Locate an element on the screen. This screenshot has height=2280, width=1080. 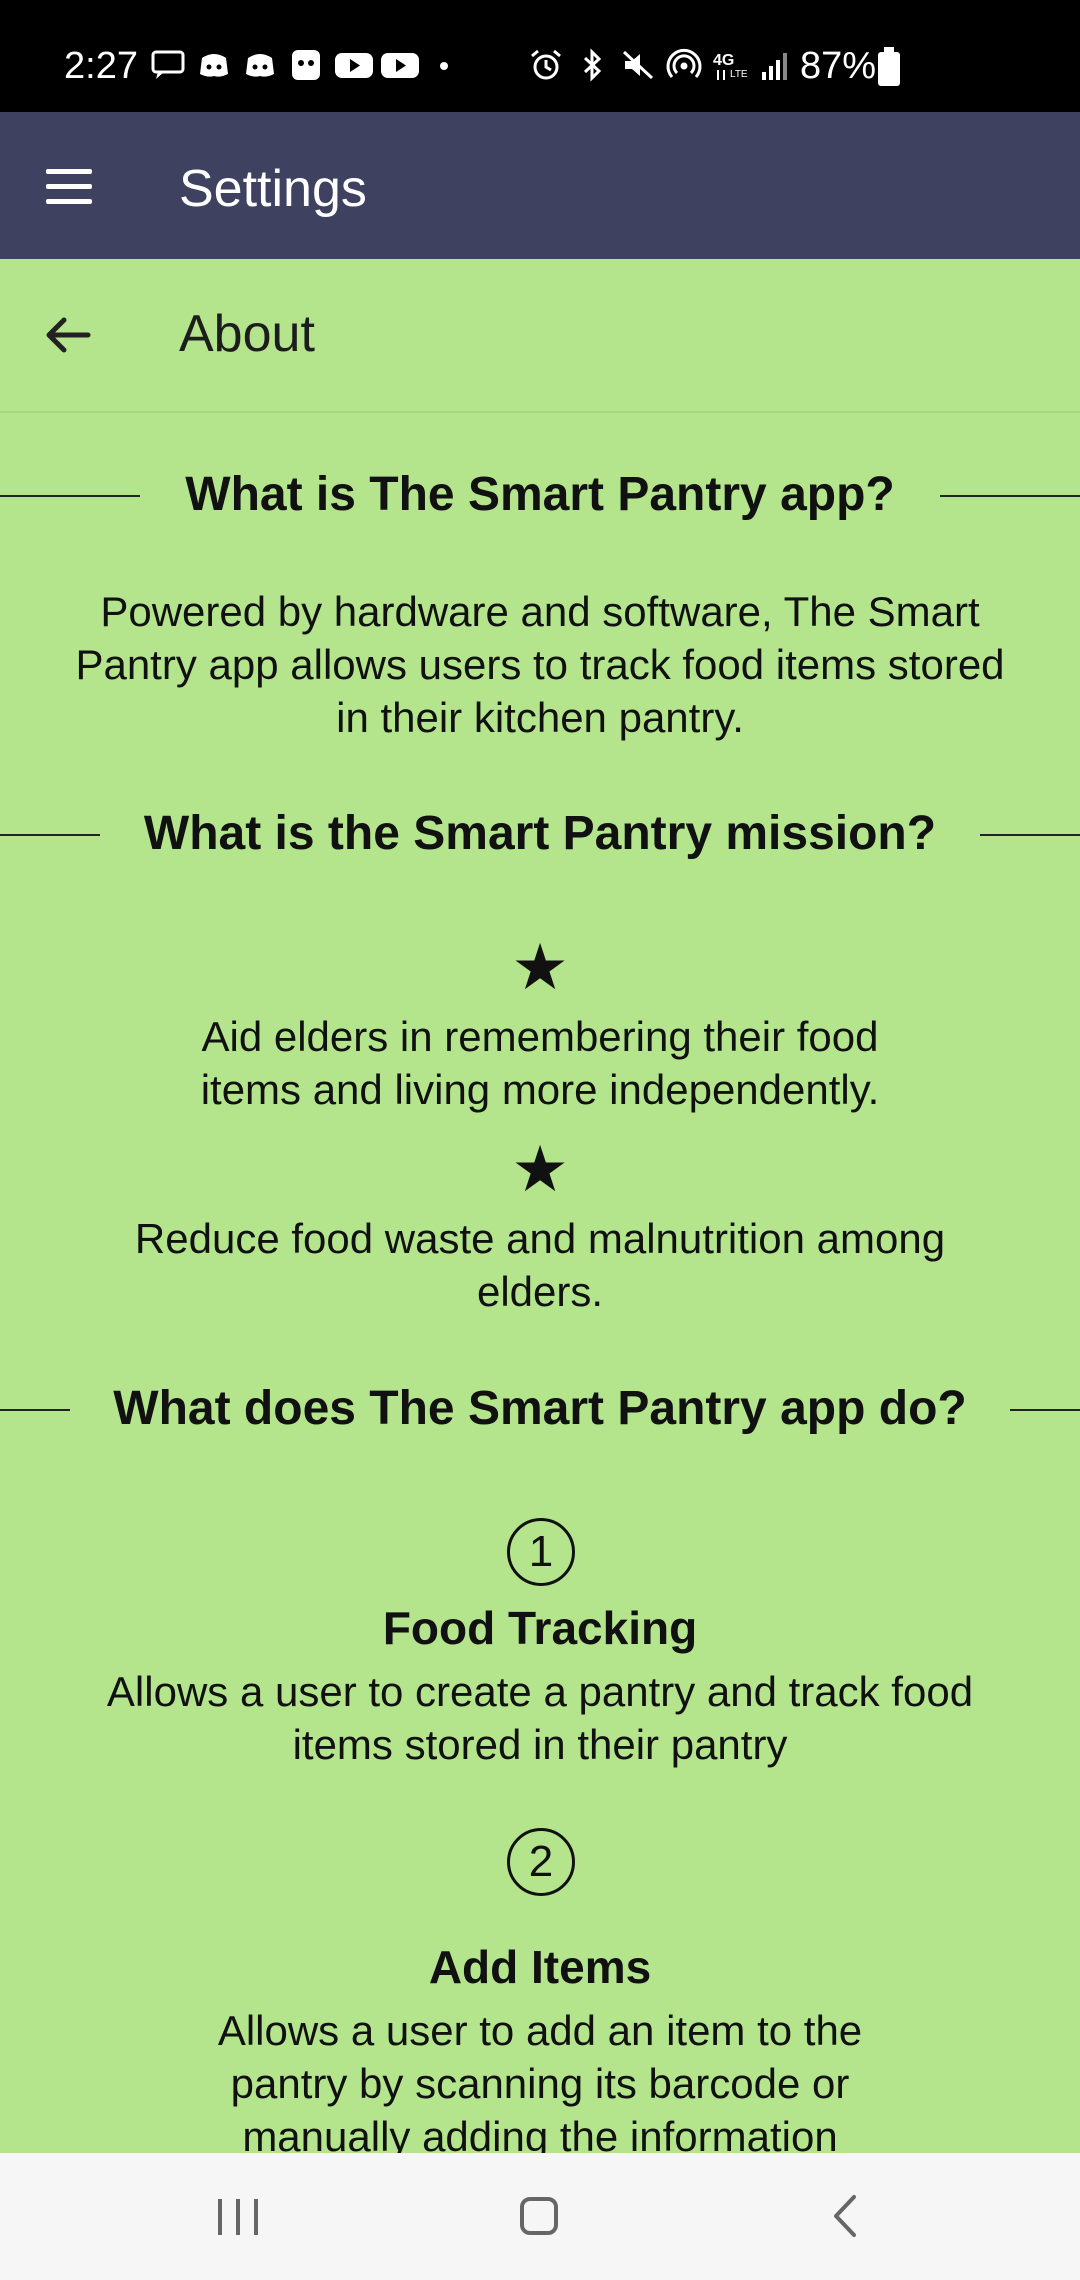
status-time: 2:27 is located at coordinates (101, 66).